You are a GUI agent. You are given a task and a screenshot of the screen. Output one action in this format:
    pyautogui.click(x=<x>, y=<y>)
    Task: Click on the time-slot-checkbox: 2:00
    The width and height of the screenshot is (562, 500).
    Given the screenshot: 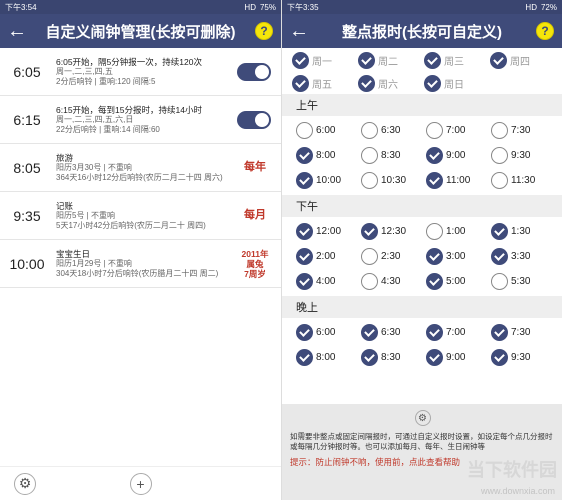 What is the action you would take?
    pyautogui.click(x=328, y=256)
    